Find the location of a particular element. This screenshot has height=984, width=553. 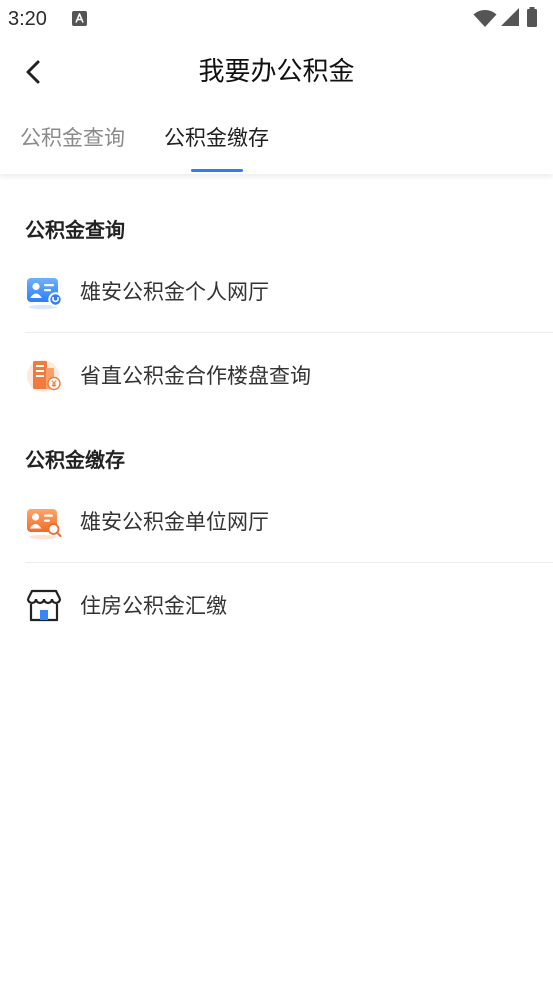

list-item-xiongan-personal-hall: 雄安公积金个人网厅 is located at coordinates (289, 291).